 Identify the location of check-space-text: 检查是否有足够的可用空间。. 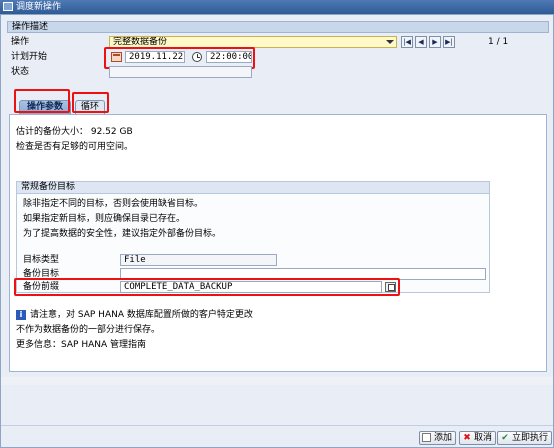
(75, 147).